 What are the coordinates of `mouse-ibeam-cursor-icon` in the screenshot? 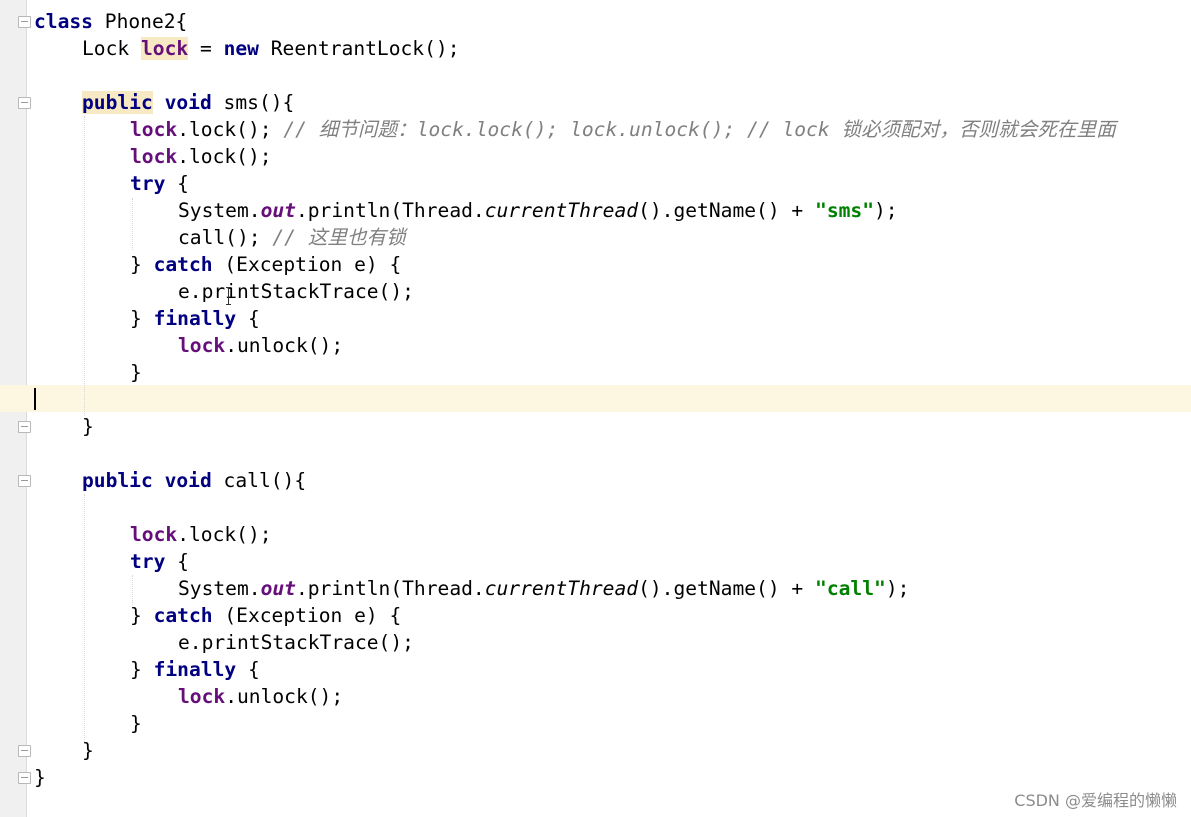 It's located at (229, 296).